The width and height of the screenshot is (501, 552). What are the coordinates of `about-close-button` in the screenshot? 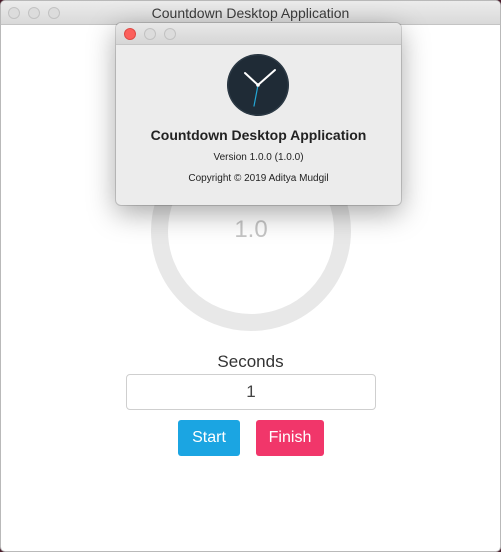 It's located at (130, 34).